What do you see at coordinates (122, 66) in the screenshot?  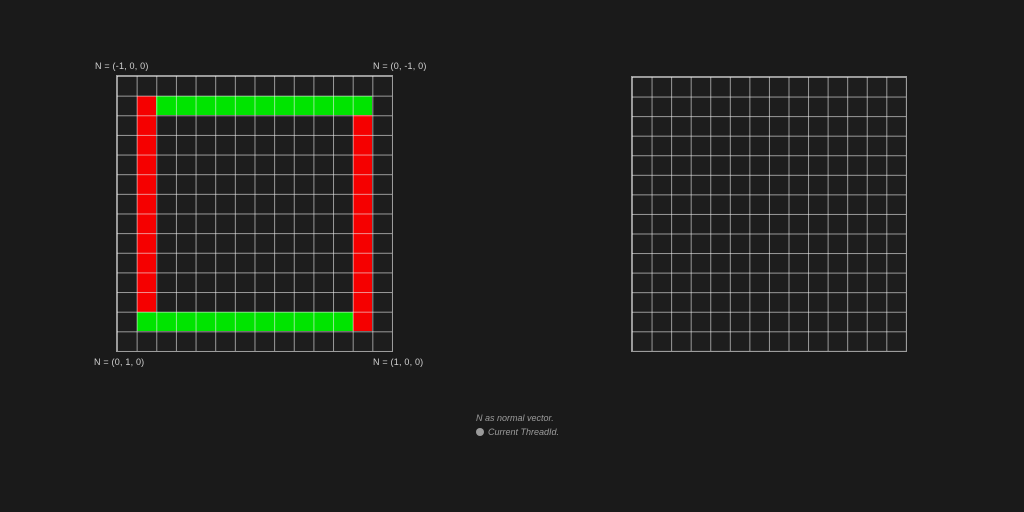 I see `normal-label-top-left: N = (-1, 0, 0)` at bounding box center [122, 66].